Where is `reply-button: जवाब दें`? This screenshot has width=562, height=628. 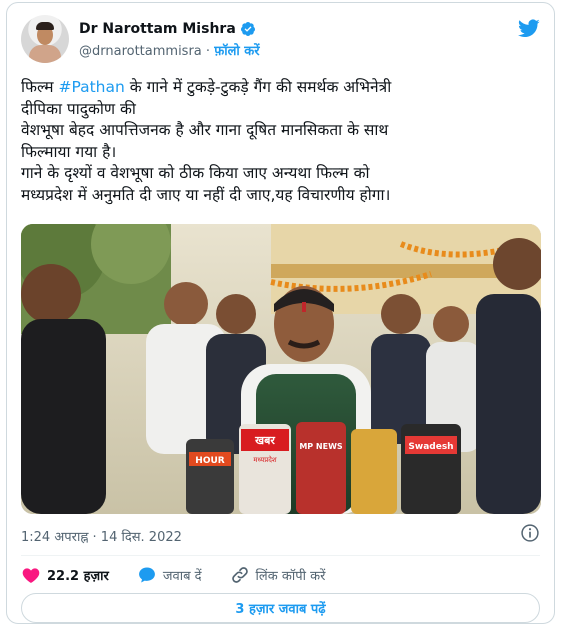 reply-button: जवाब दें is located at coordinates (169, 575).